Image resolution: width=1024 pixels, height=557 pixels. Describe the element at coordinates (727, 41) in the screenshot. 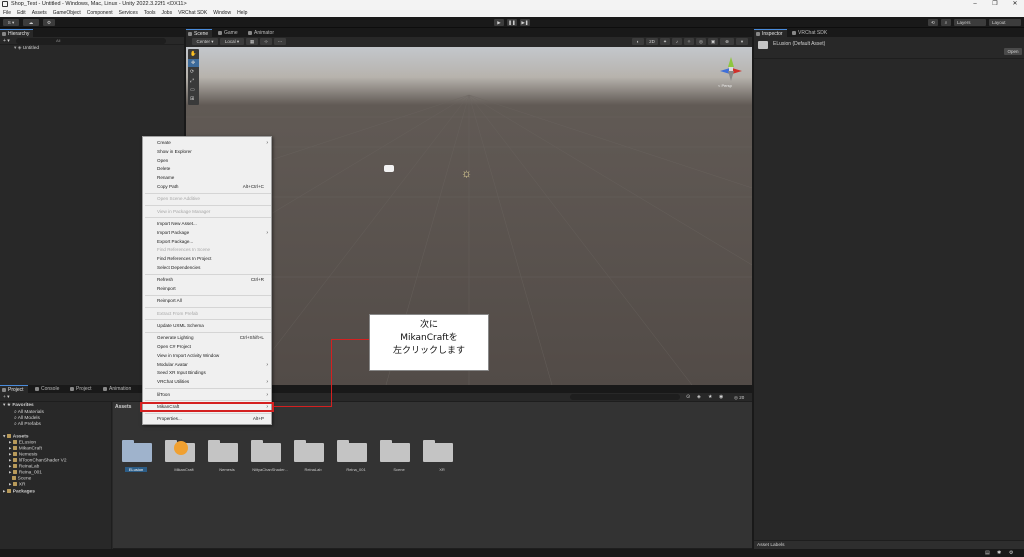

I see `gizmos-icon: ⊕` at that location.